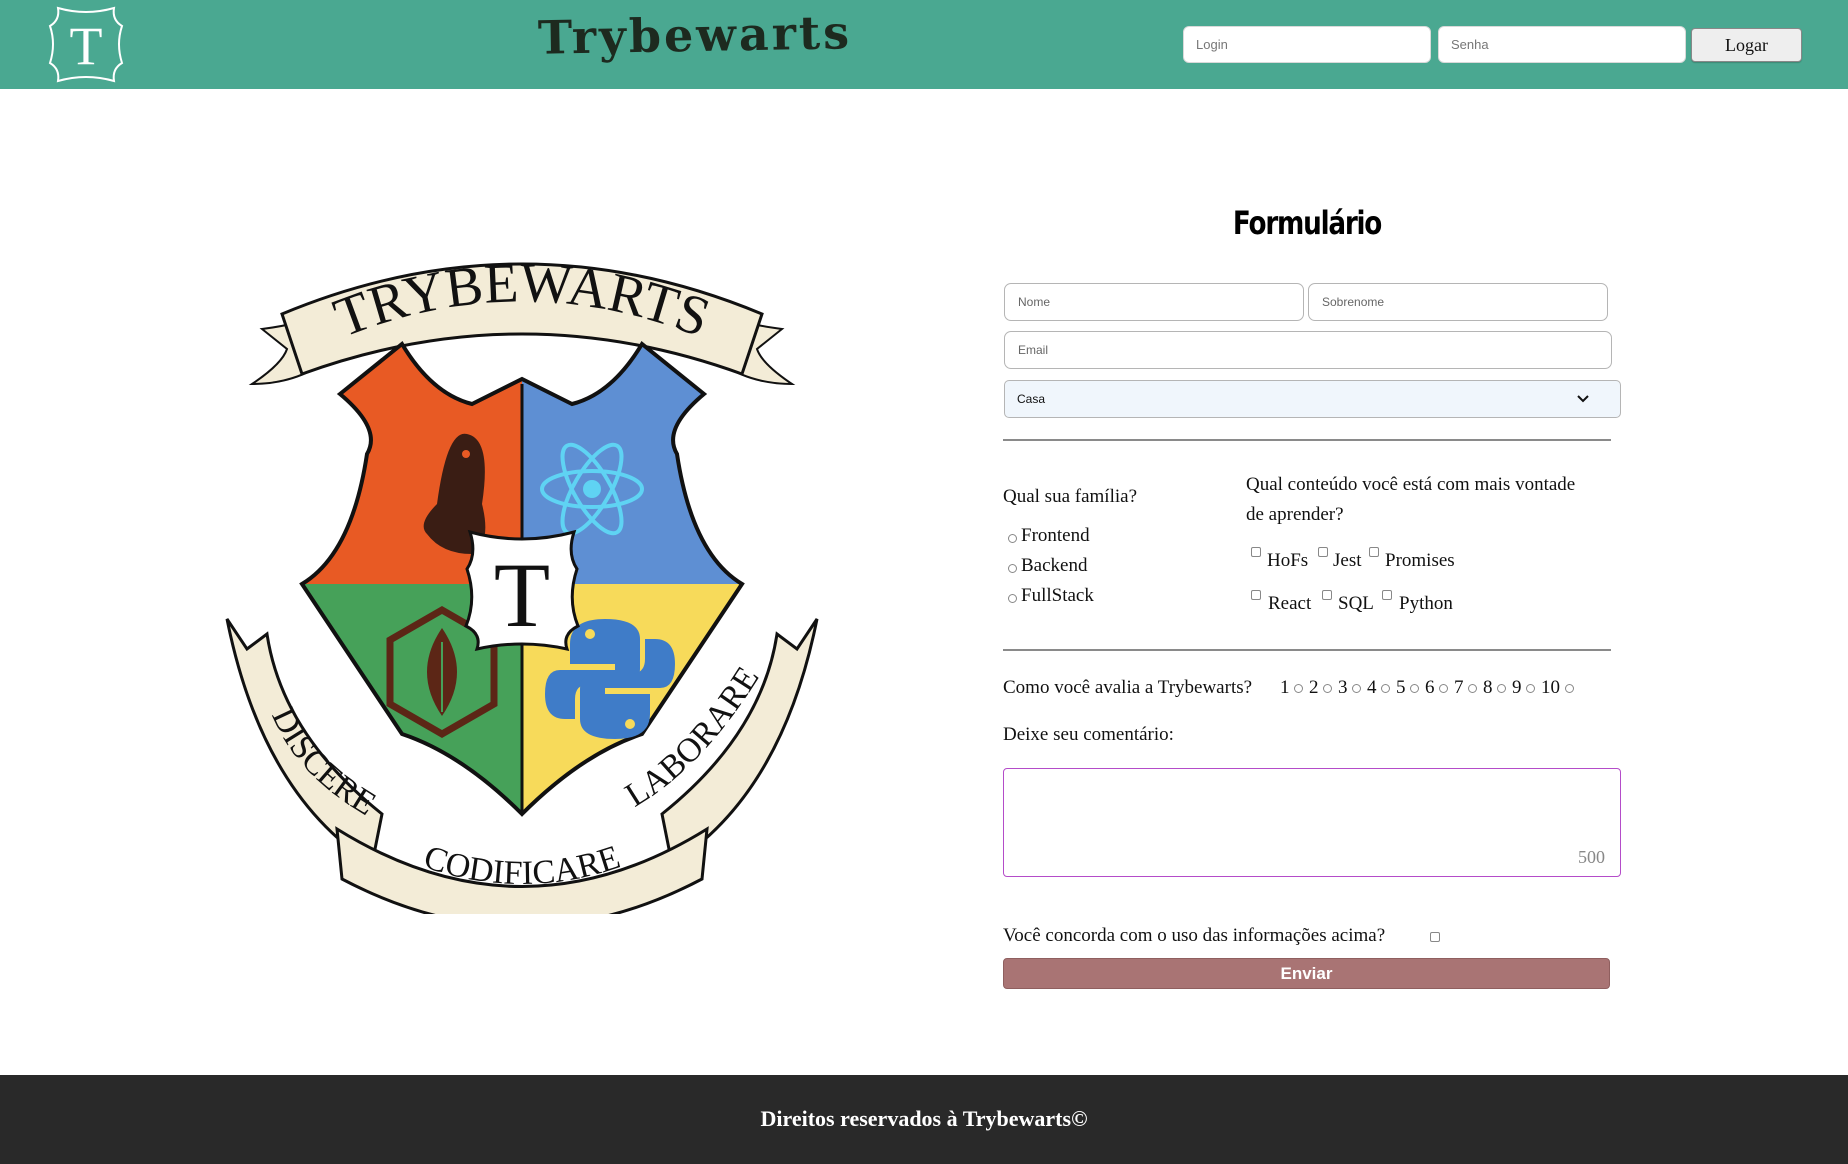 The width and height of the screenshot is (1848, 1164). What do you see at coordinates (1430, 687) in the screenshot?
I see `rating-label-6: 6` at bounding box center [1430, 687].